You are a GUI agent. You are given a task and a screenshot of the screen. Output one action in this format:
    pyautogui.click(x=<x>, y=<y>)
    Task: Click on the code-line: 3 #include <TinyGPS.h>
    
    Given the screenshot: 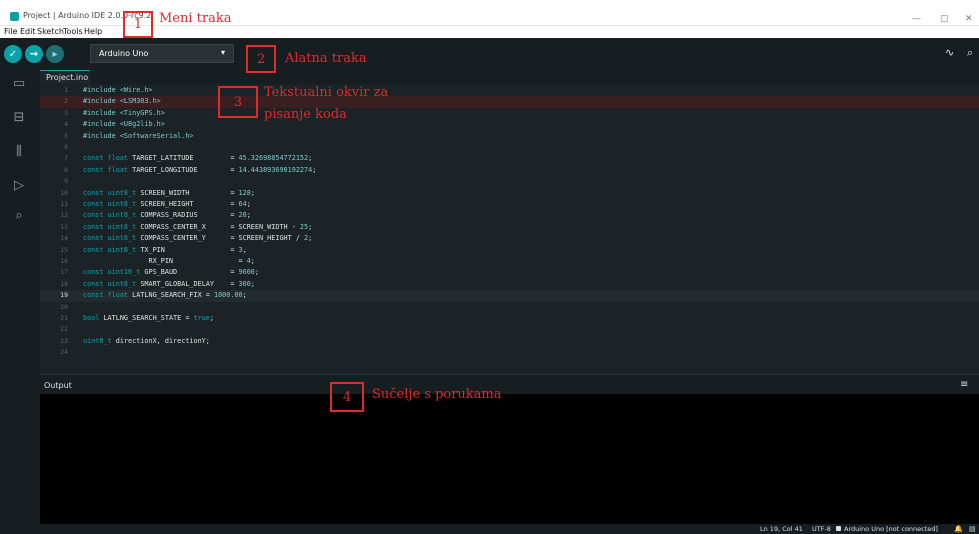 What is the action you would take?
    pyautogui.click(x=509, y=113)
    